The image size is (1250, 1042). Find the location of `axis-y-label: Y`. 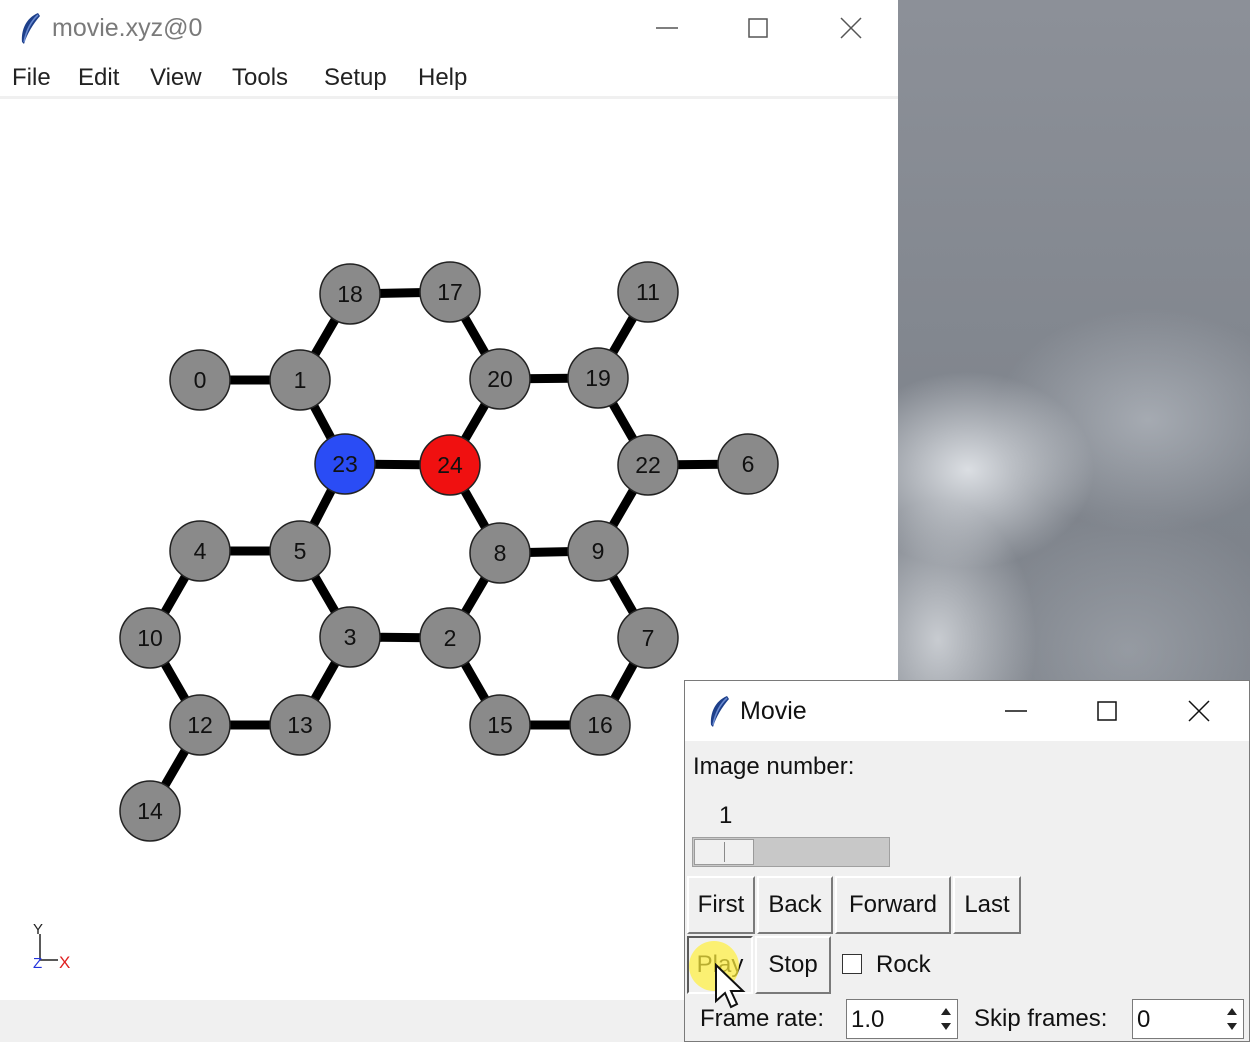

axis-y-label: Y is located at coordinates (38, 929).